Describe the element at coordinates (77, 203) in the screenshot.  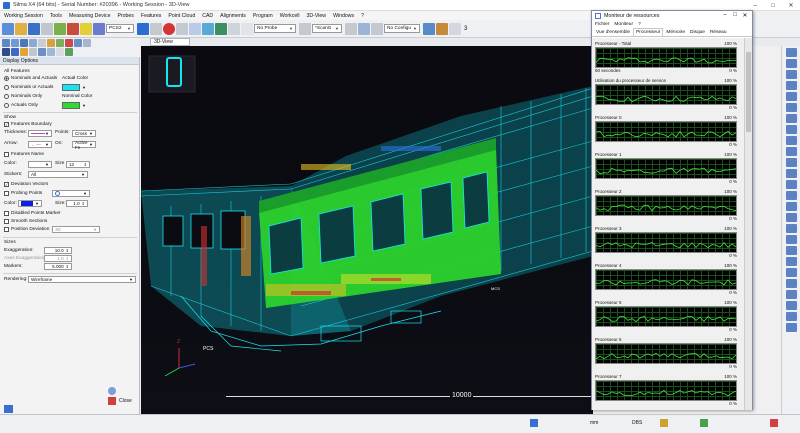
I see `size2-input: 1.0 ⇕` at that location.